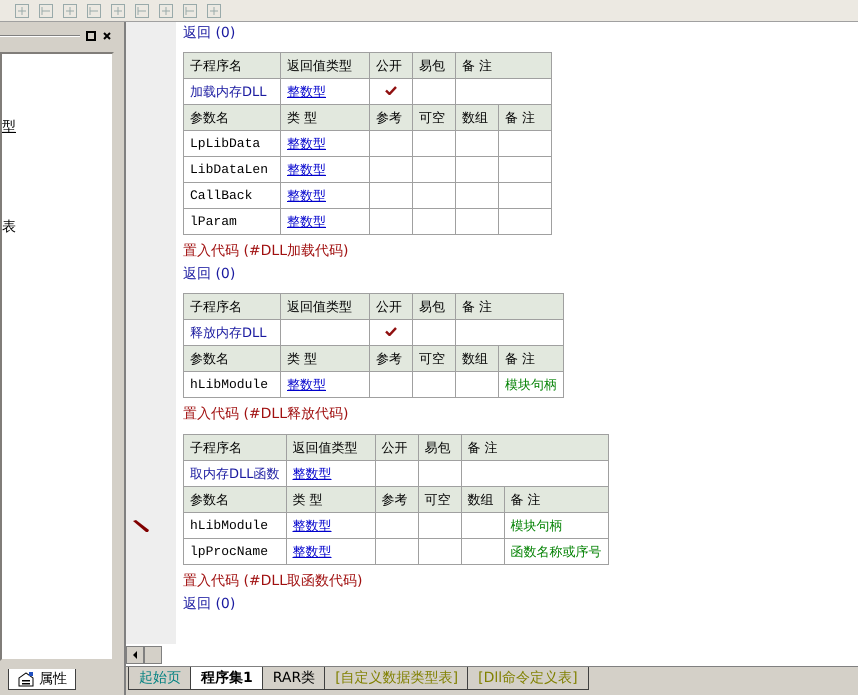 This screenshot has height=695, width=858. What do you see at coordinates (107, 36) in the screenshot?
I see `close-icon` at bounding box center [107, 36].